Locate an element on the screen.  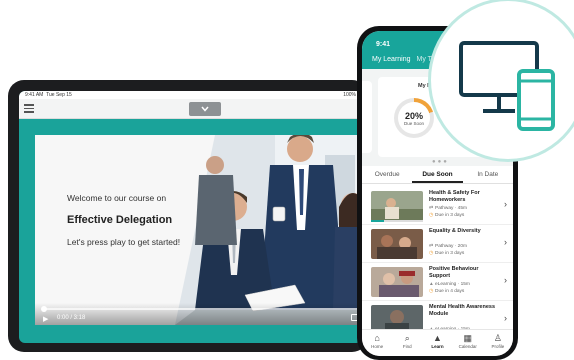
nav-profile: ♙ Profile is located at coordinates (498, 343).